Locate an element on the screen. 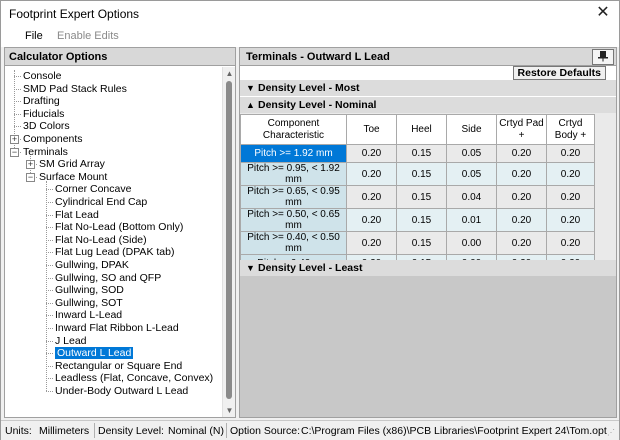 Image resolution: width=620 pixels, height=440 pixels. window-title: Footprint Expert Options is located at coordinates (74, 14).